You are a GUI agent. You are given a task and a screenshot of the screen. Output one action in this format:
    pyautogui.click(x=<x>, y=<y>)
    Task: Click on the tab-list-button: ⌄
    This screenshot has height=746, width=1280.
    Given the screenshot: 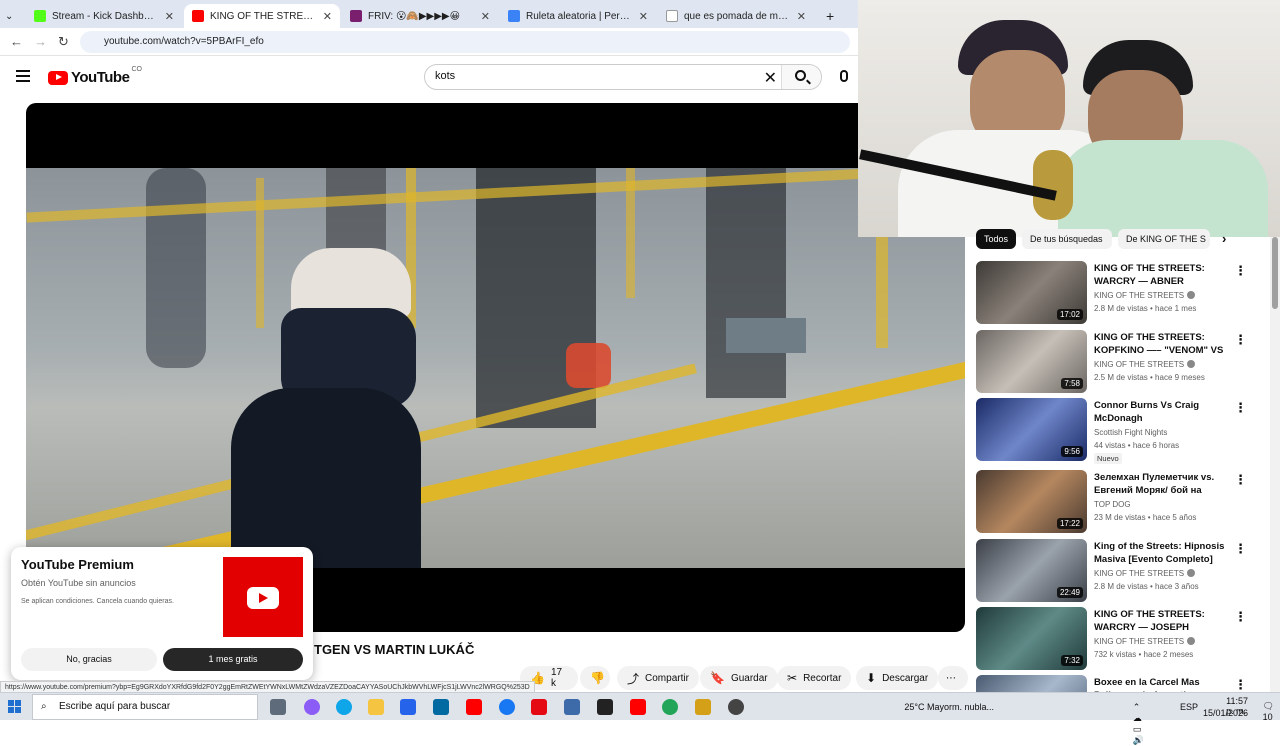 What is the action you would take?
    pyautogui.click(x=11, y=16)
    